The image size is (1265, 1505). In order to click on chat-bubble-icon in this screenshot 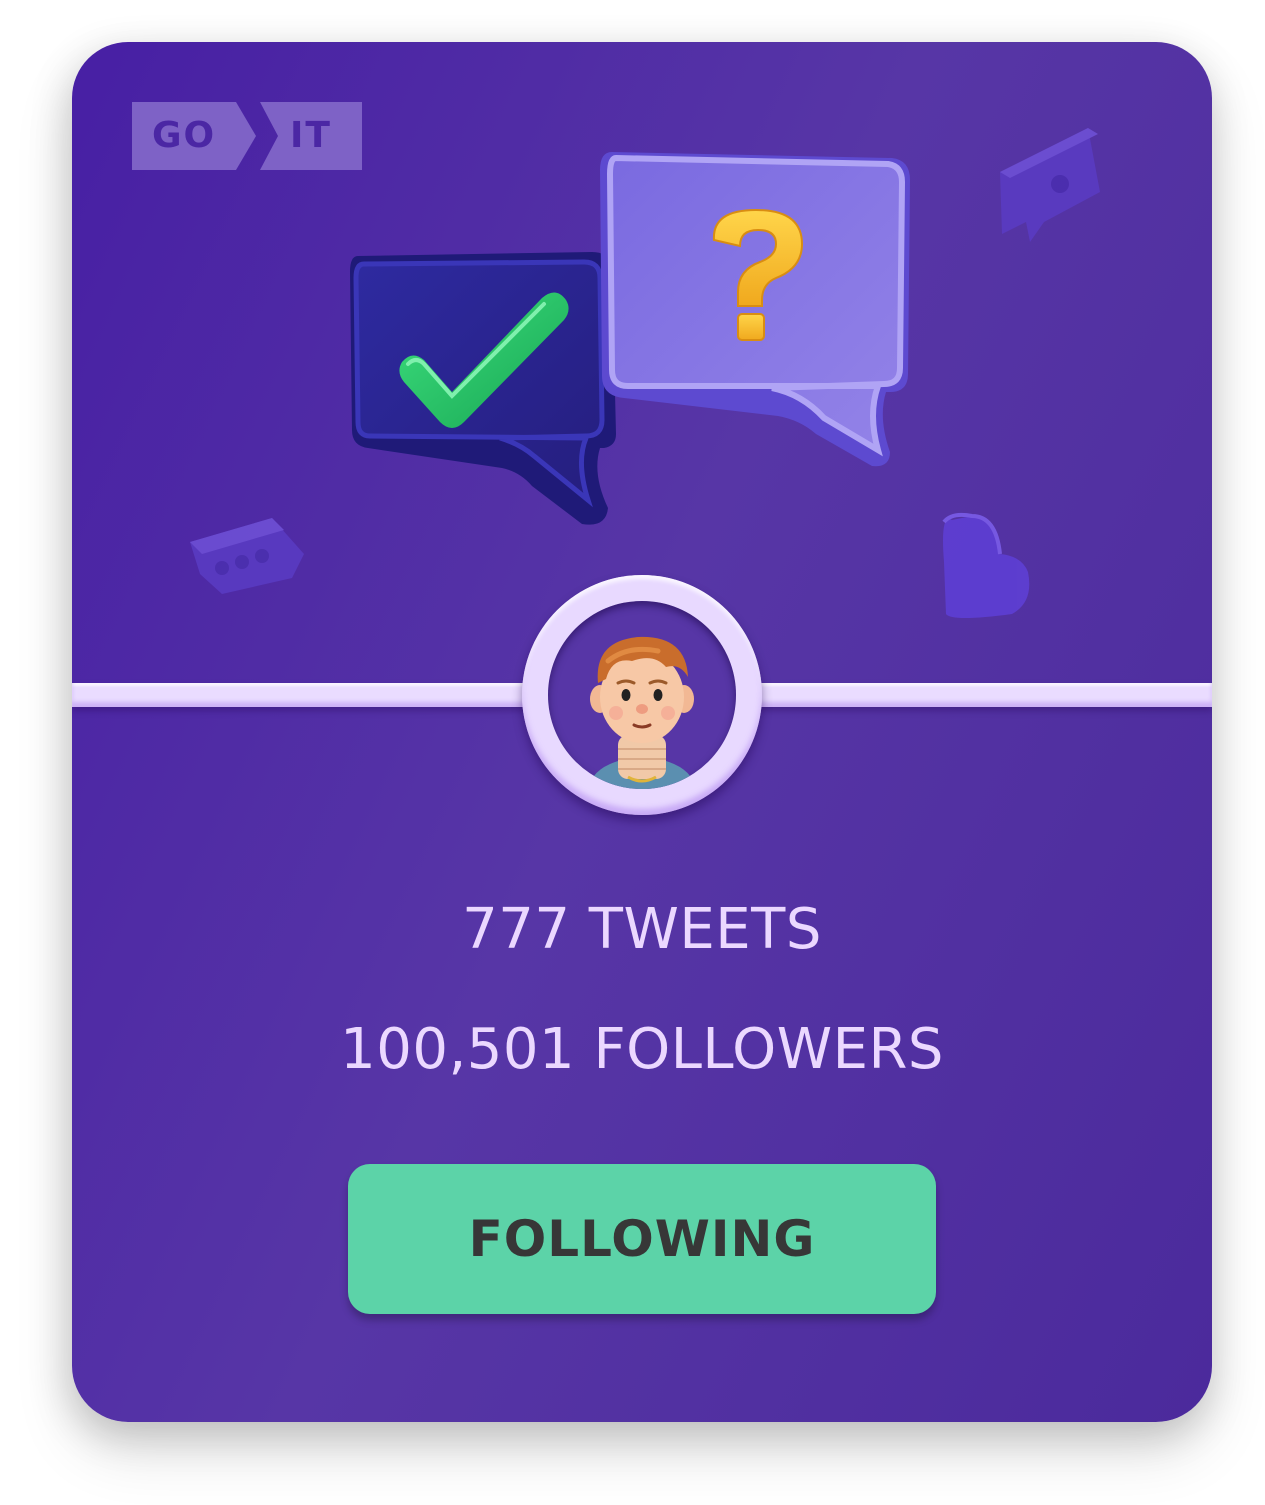, I will do `click(1050, 185)`.